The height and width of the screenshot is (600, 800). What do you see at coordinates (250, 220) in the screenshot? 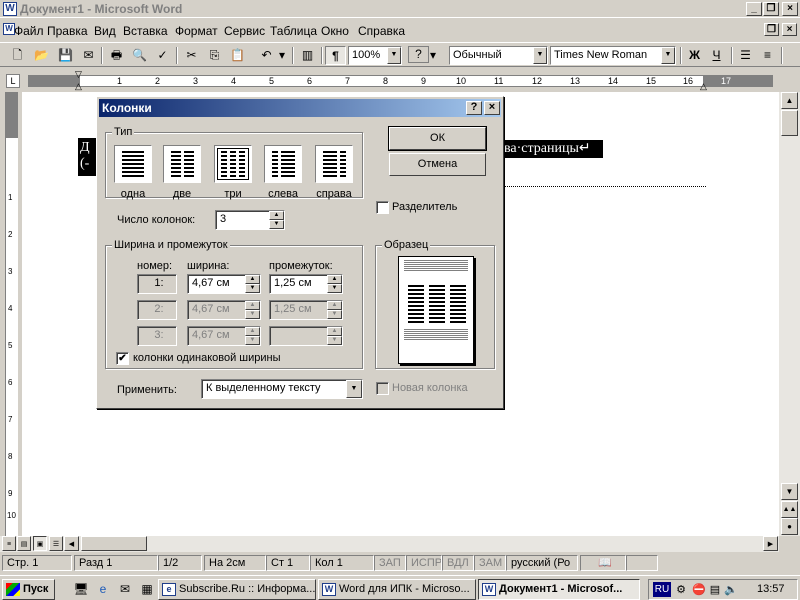
I see `num-columns-input: 3 ▲ ▼` at bounding box center [250, 220].